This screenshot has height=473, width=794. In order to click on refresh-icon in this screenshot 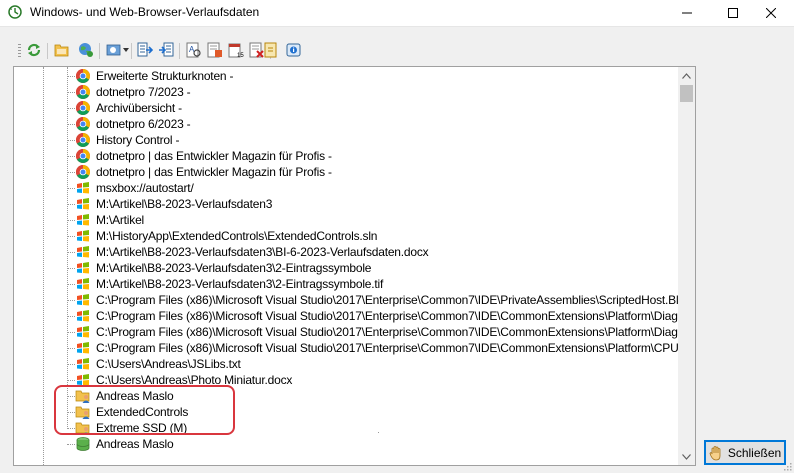, I will do `click(34, 50)`.